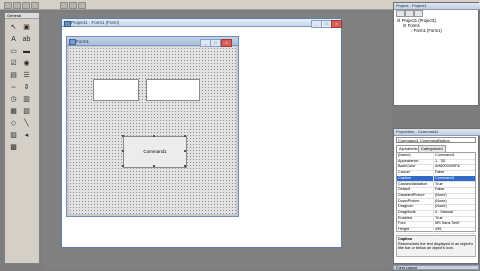  Describe the element at coordinates (13, 63) in the screenshot. I see `checkbox-icon: ☑` at that location.